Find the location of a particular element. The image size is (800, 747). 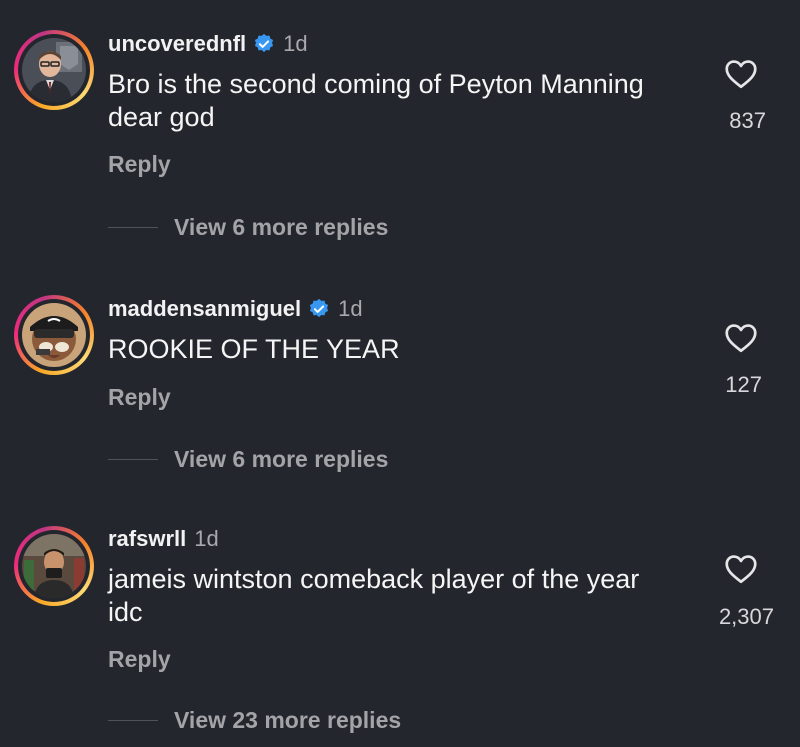

comment-text: ROOKIE OF THE YEAR is located at coordinates (254, 349).